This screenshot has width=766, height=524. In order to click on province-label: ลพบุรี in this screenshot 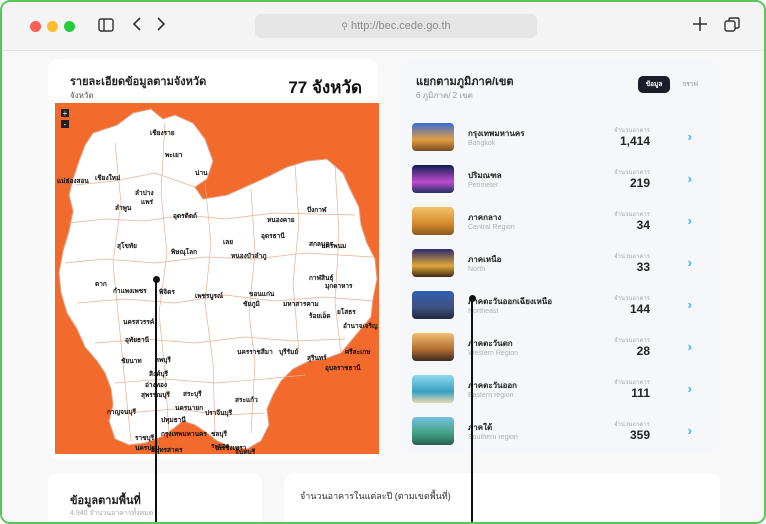, I will do `click(163, 360)`.